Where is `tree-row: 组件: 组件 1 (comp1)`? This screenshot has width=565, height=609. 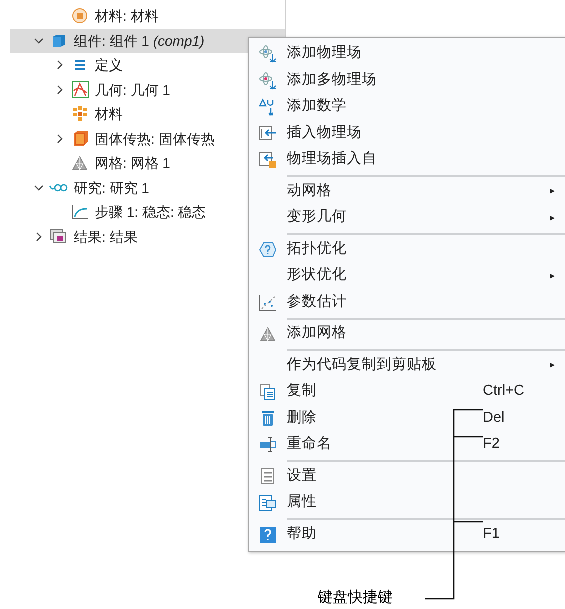
tree-row: 组件: 组件 1 (comp1) is located at coordinates (147, 40).